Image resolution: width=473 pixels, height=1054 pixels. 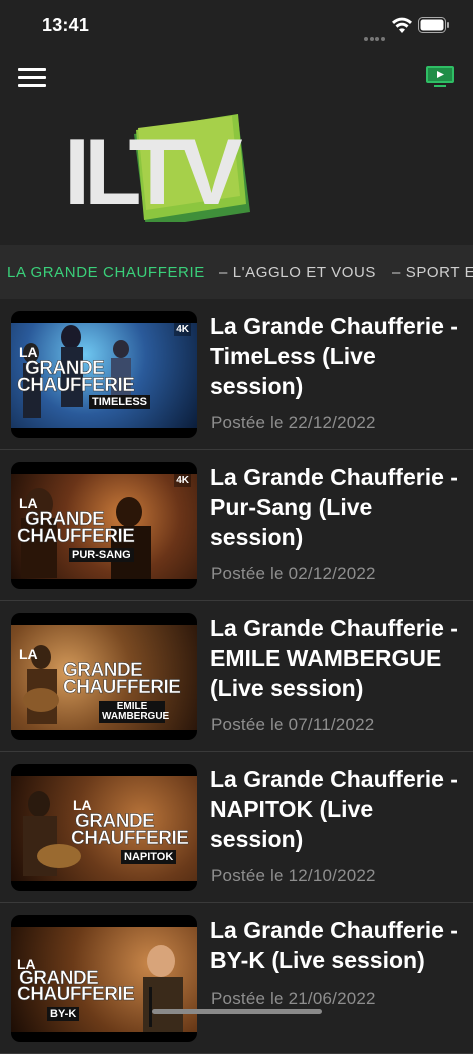 What do you see at coordinates (149, 857) in the screenshot?
I see `thumbnail-artist-label: NAPITOK` at bounding box center [149, 857].